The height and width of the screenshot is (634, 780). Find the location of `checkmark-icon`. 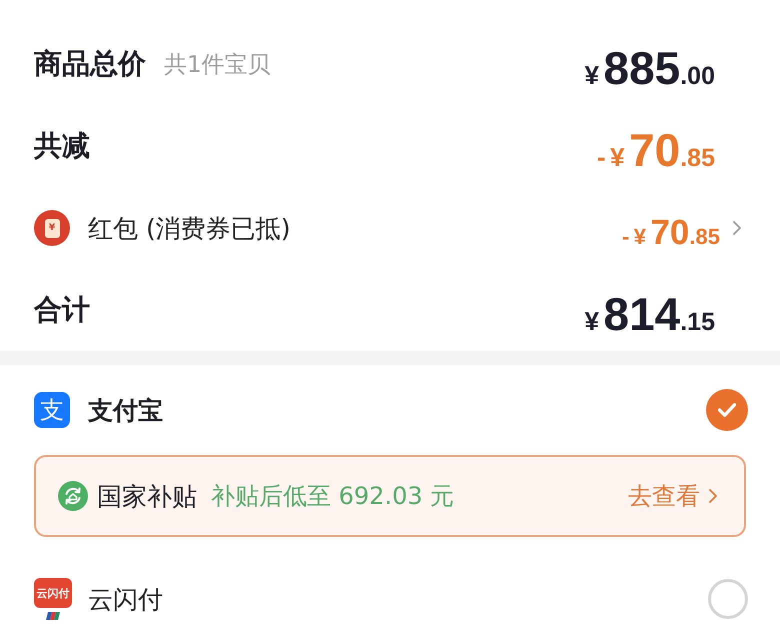

checkmark-icon is located at coordinates (727, 410).